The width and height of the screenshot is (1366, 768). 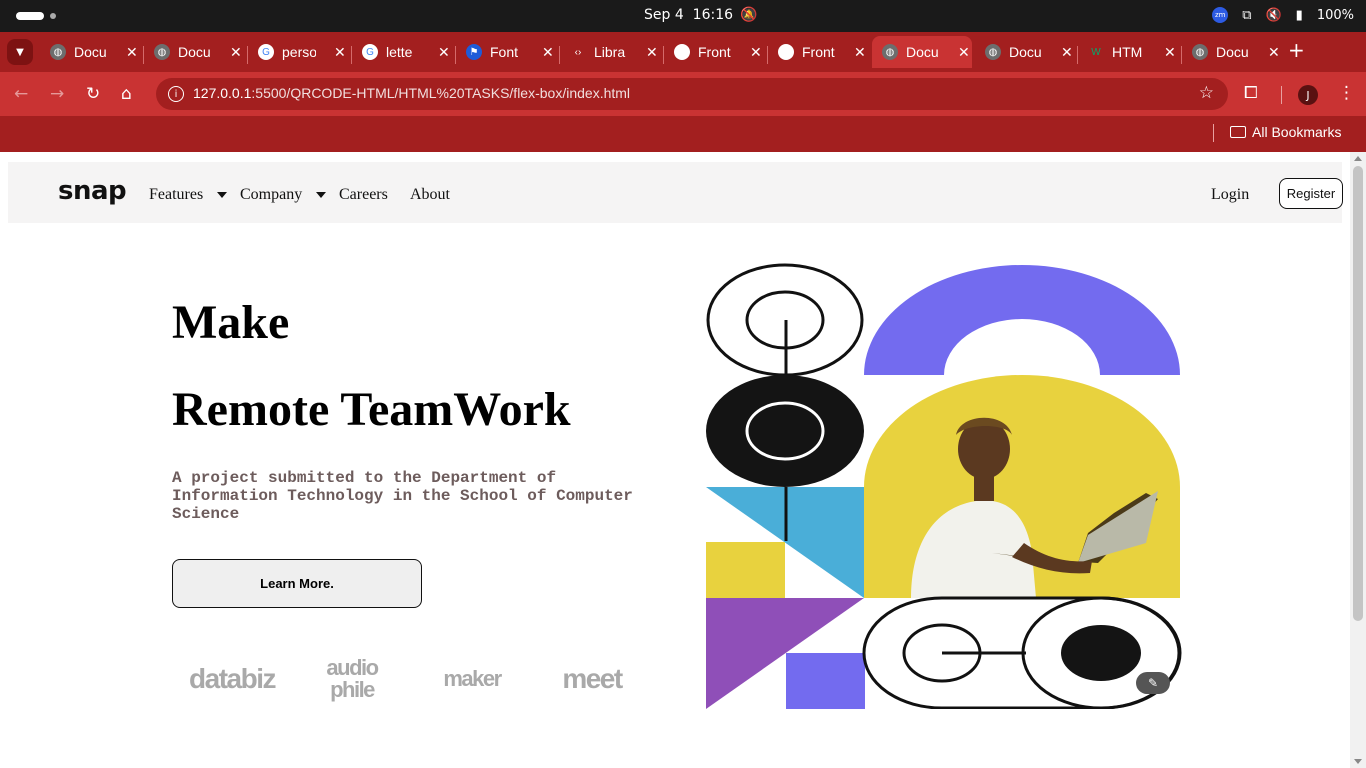 I want to click on system-tray: zm ⧉ 🔇 ▮ 100%, so click(x=1283, y=15).